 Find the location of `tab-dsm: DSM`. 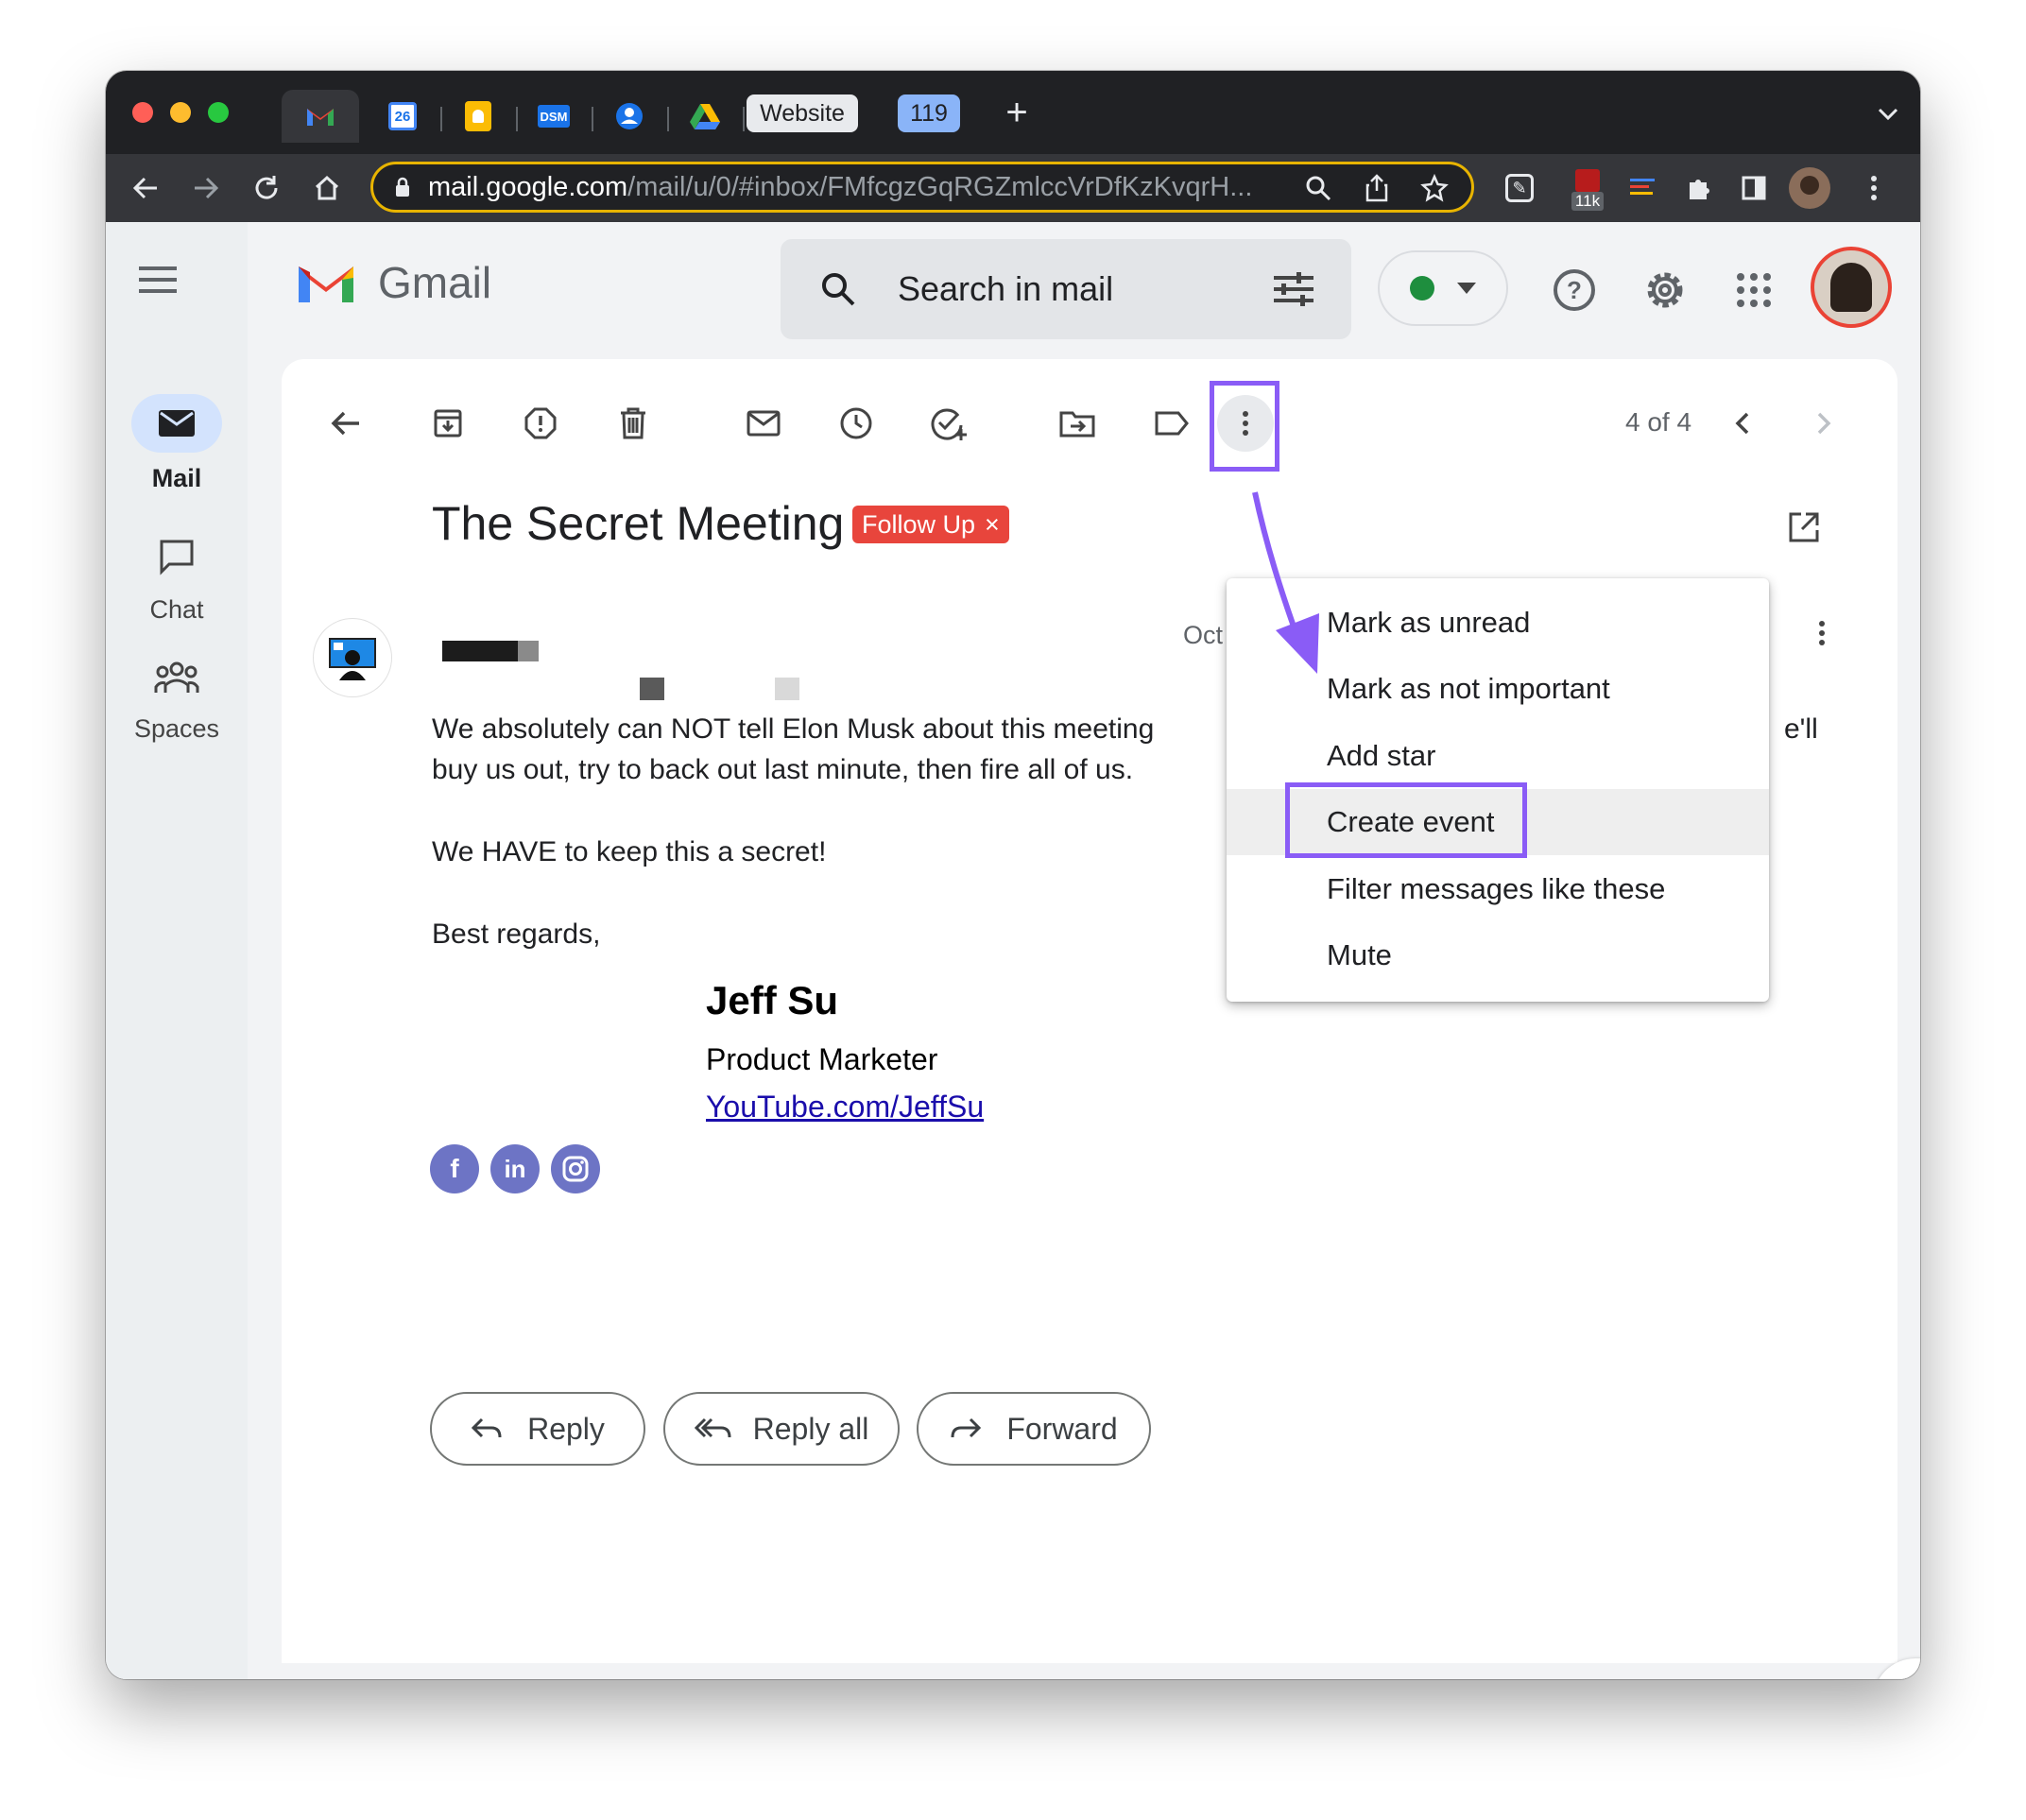

tab-dsm: DSM is located at coordinates (554, 116).